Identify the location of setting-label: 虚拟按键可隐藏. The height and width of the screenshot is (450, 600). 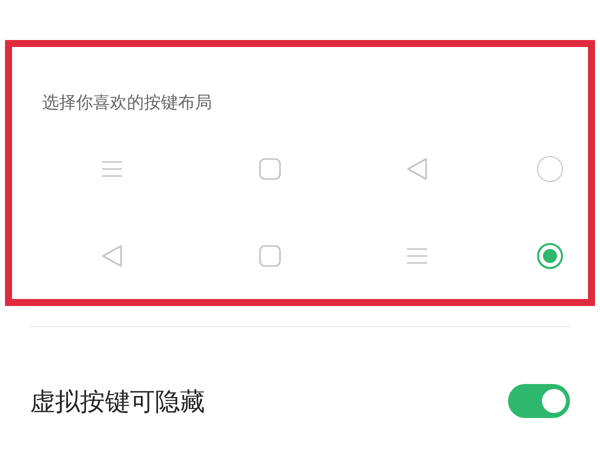
(117, 402).